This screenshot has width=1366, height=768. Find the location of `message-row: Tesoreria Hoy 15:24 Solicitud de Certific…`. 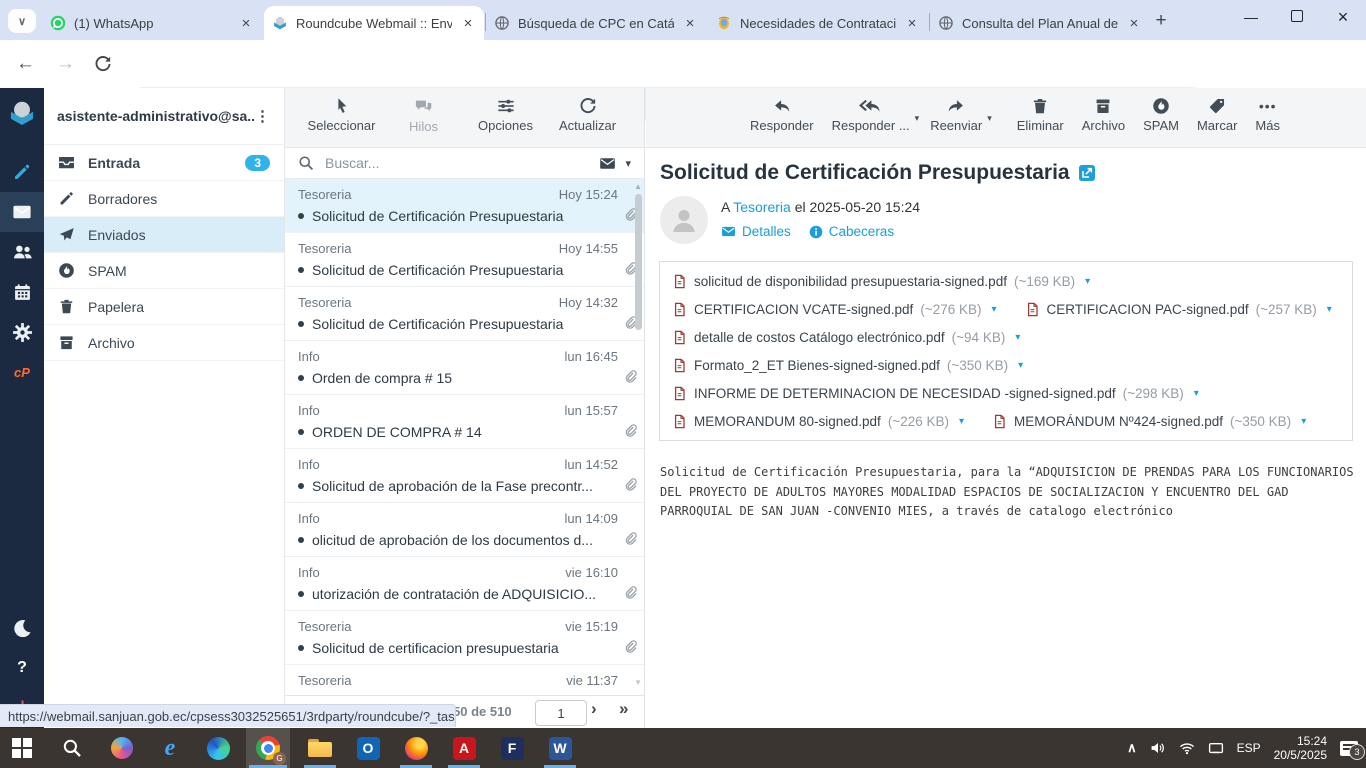

message-row: Tesoreria Hoy 15:24 Solicitud de Certific… is located at coordinates (464, 206).